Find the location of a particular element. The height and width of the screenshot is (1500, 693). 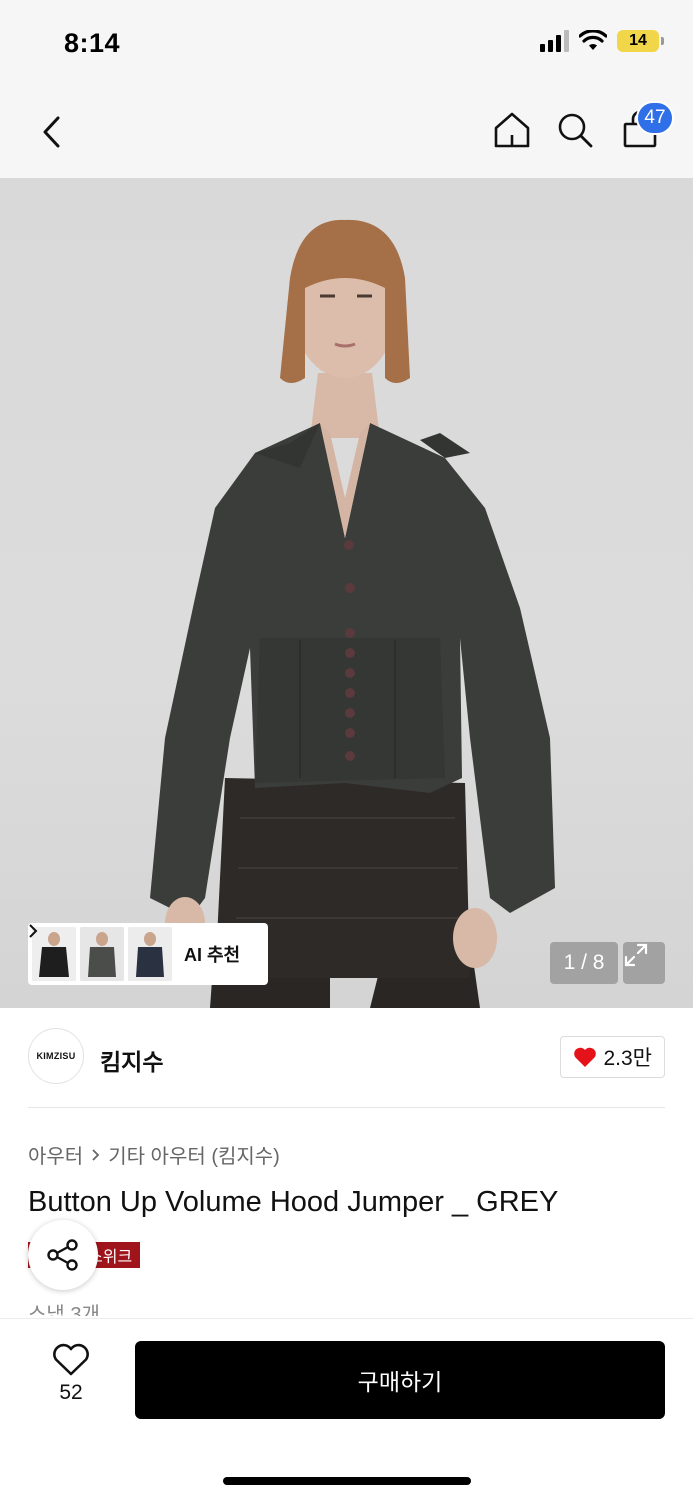

brand-like-count: 2.3만 is located at coordinates (627, 1058).